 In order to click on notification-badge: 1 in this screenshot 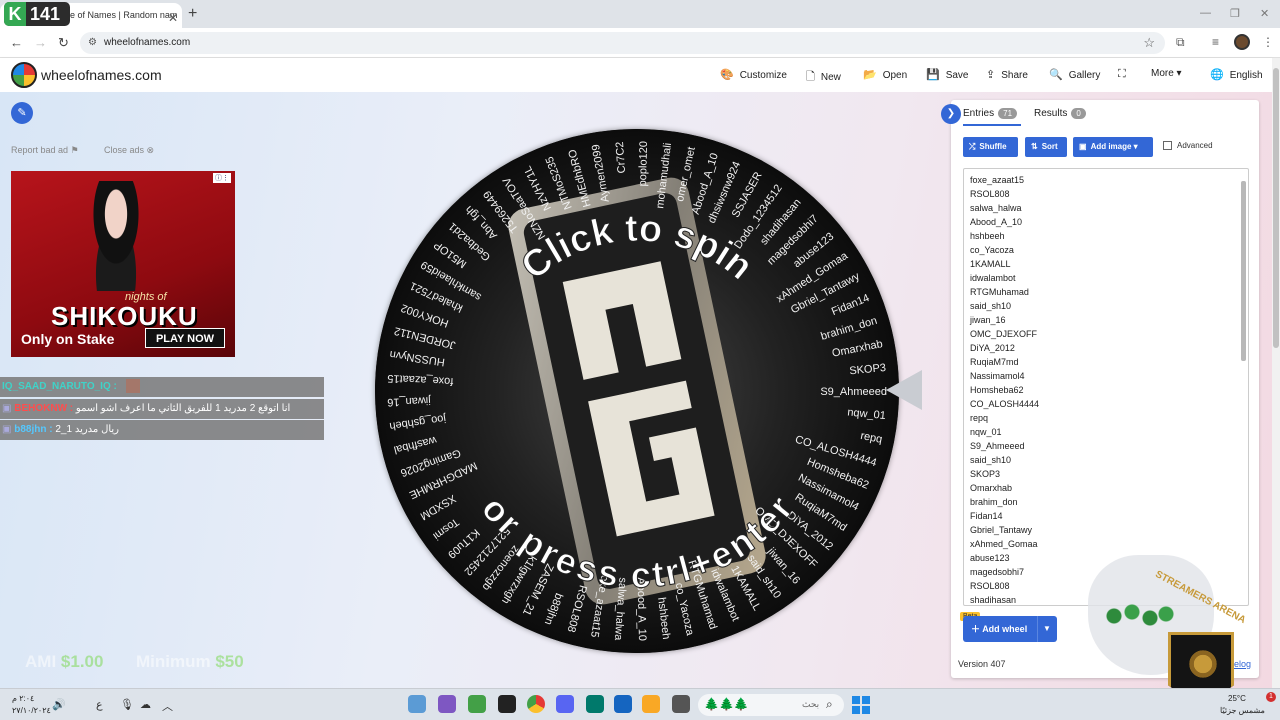, I will do `click(1271, 697)`.